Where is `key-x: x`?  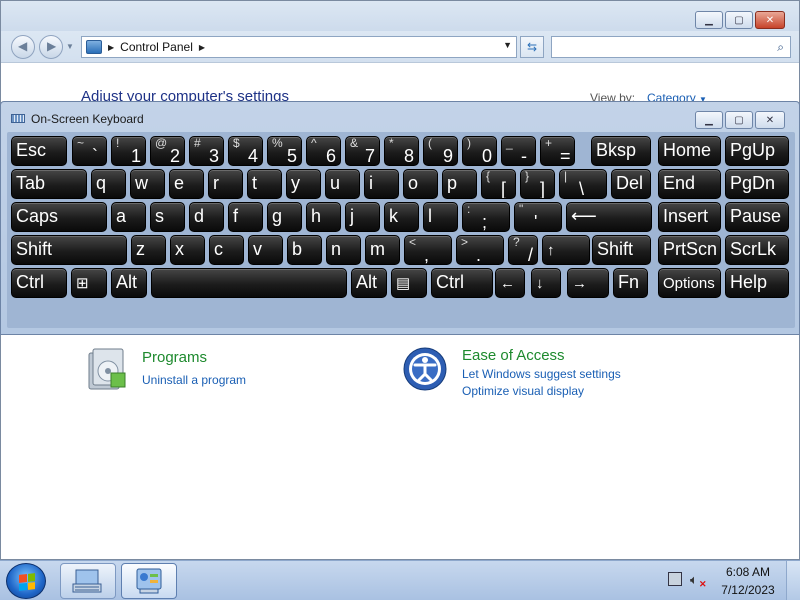 key-x: x is located at coordinates (187, 250).